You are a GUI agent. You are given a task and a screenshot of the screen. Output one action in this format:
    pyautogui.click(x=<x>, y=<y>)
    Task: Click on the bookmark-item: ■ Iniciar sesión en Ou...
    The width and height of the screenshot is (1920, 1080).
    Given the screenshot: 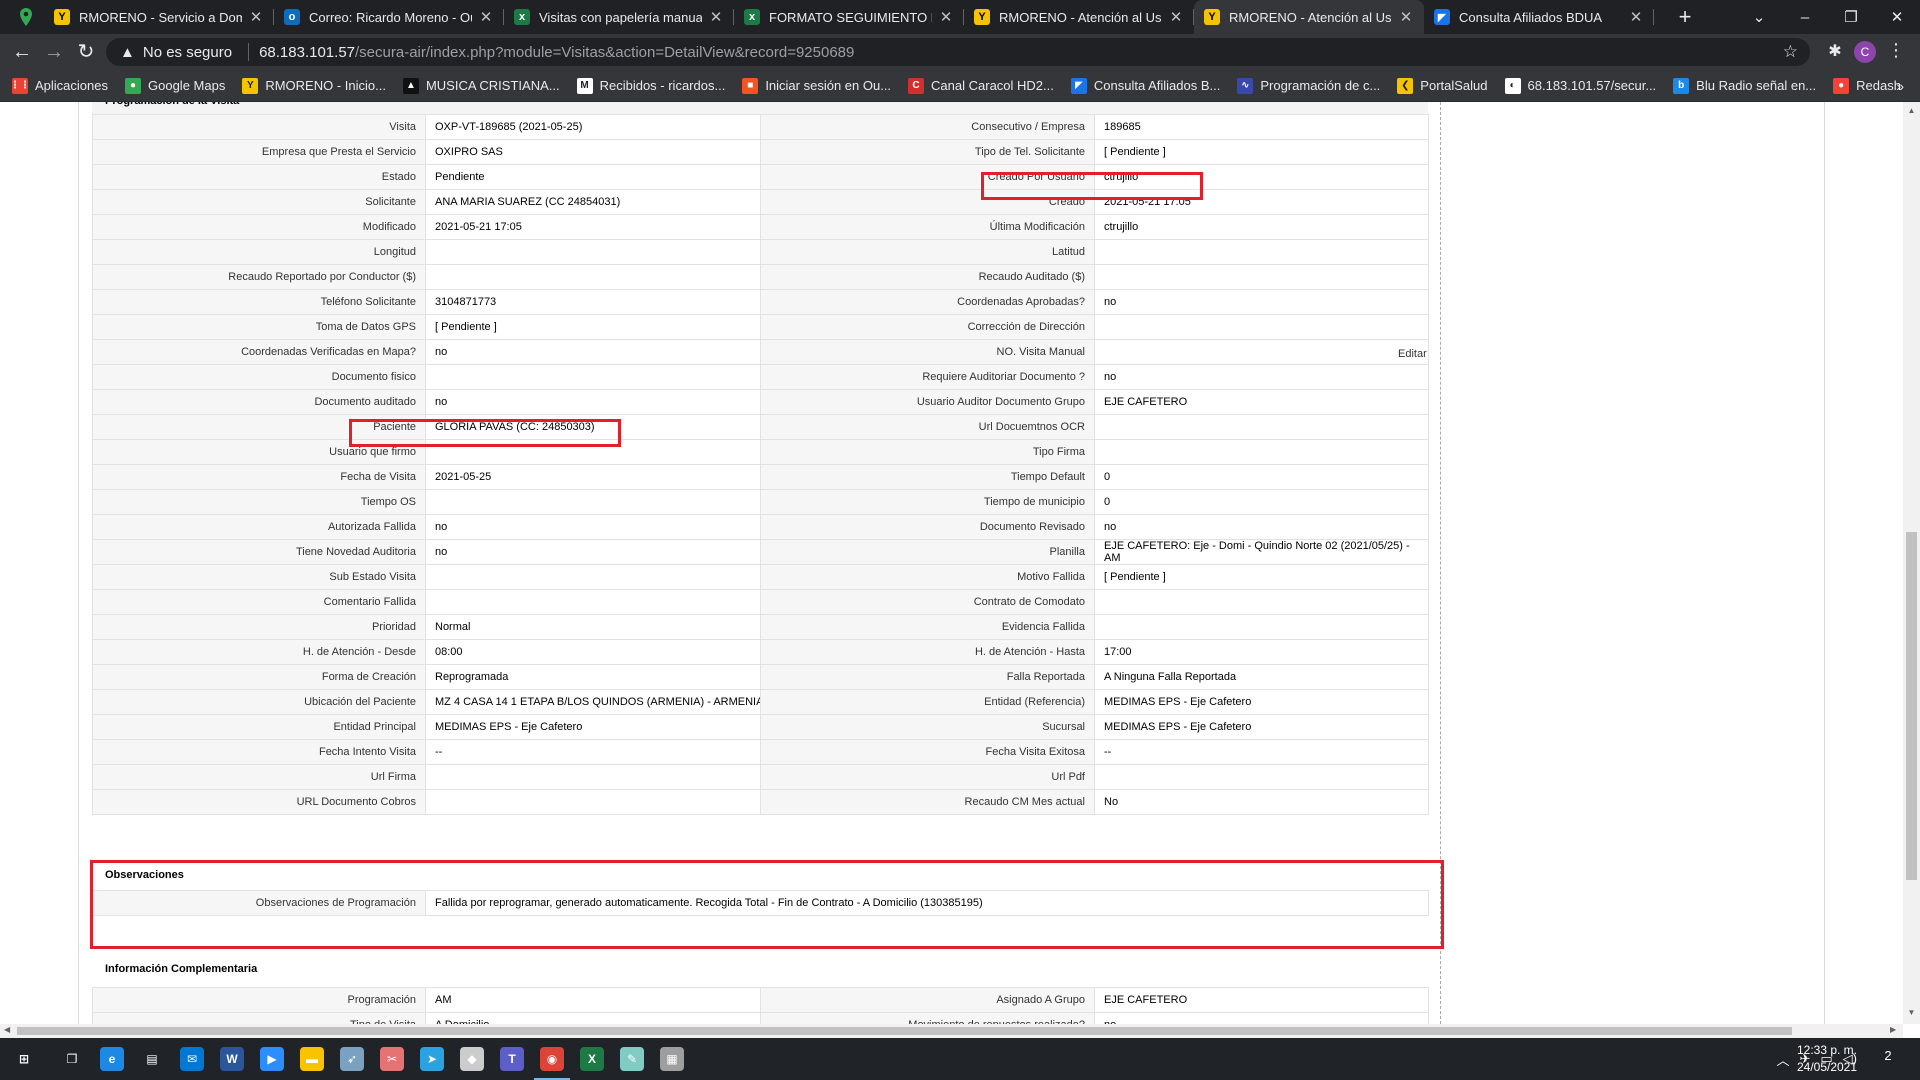 What is the action you would take?
    pyautogui.click(x=816, y=85)
    